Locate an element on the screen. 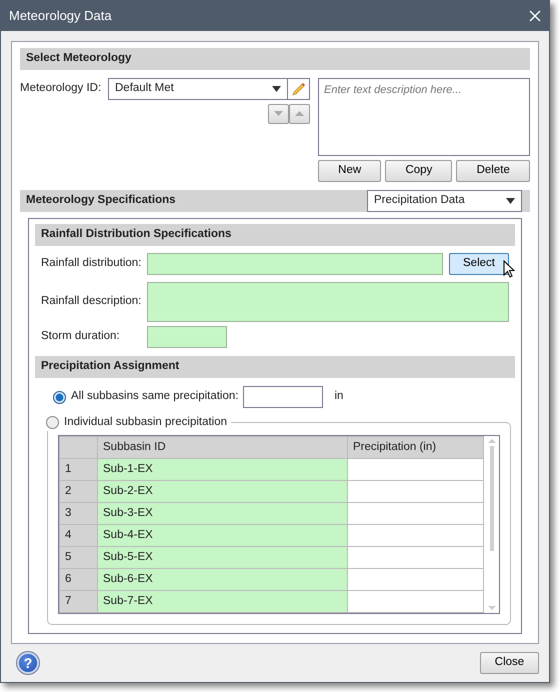  pencil-icon is located at coordinates (298, 89).